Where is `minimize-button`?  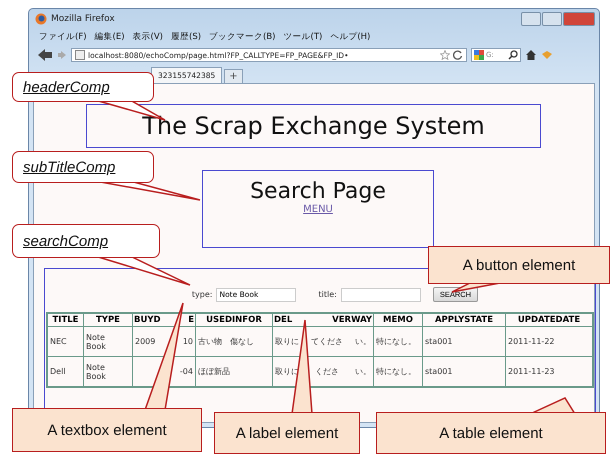
minimize-button is located at coordinates (531, 19).